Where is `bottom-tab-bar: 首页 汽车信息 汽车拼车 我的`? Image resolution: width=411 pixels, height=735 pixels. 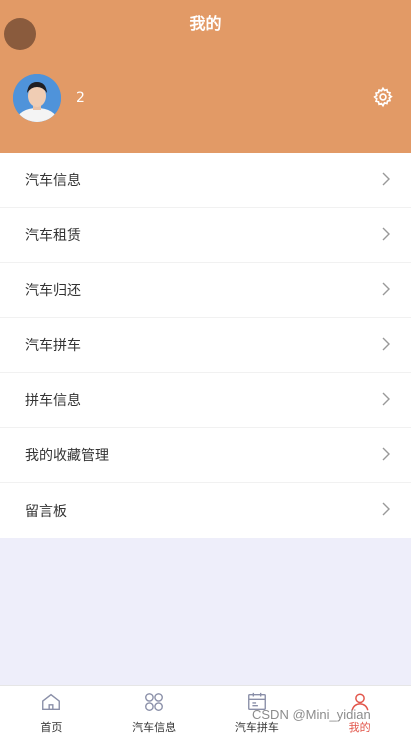 bottom-tab-bar: 首页 汽车信息 汽车拼车 我的 is located at coordinates (205, 710).